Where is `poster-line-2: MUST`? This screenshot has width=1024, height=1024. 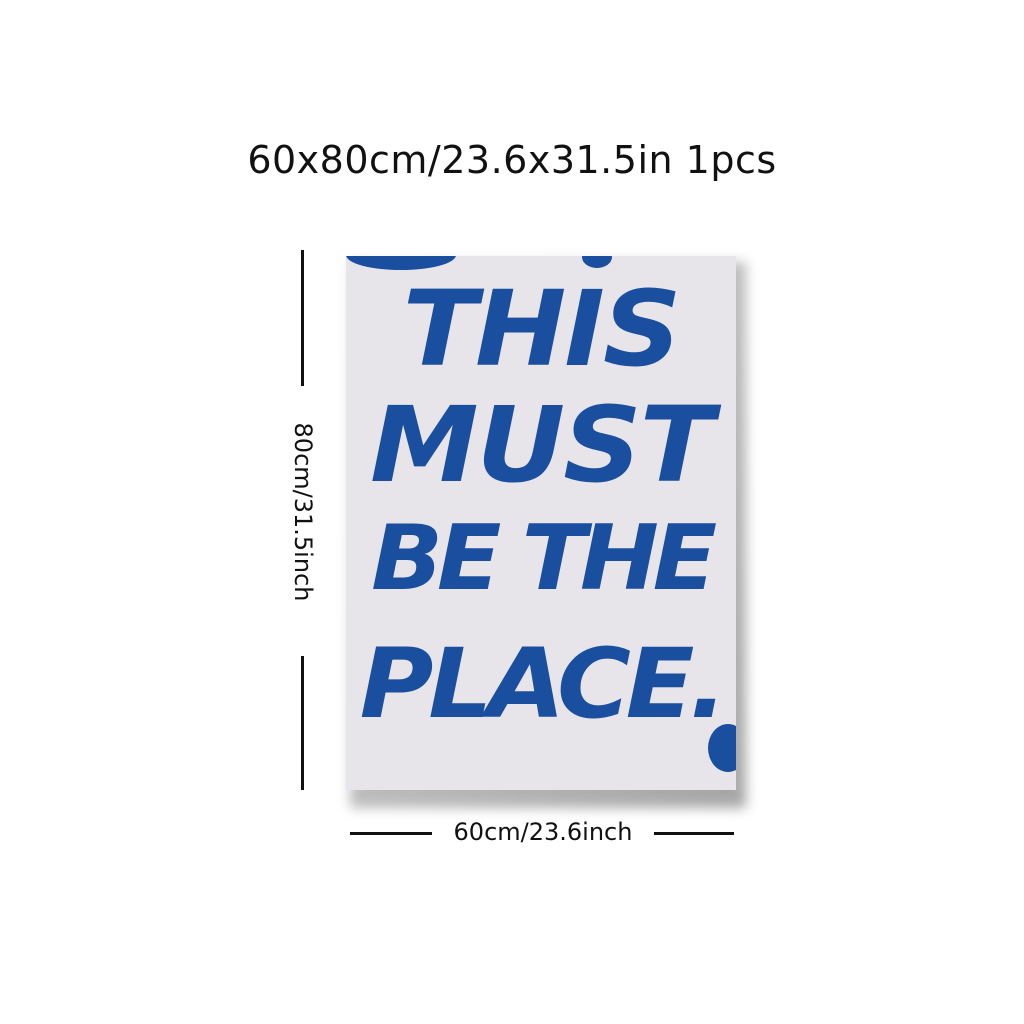
poster-line-2: MUST is located at coordinates (541, 445).